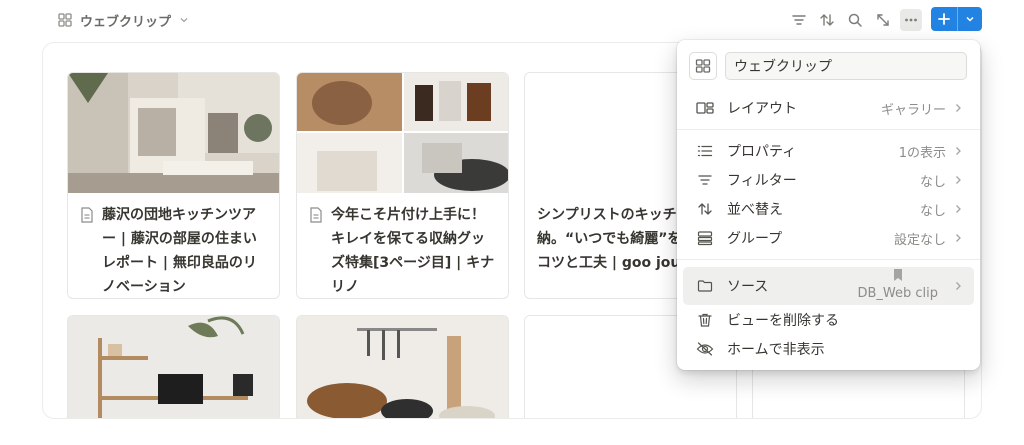 Image resolution: width=1024 pixels, height=445 pixels. I want to click on menu-item-value: 1の表示, so click(922, 153).